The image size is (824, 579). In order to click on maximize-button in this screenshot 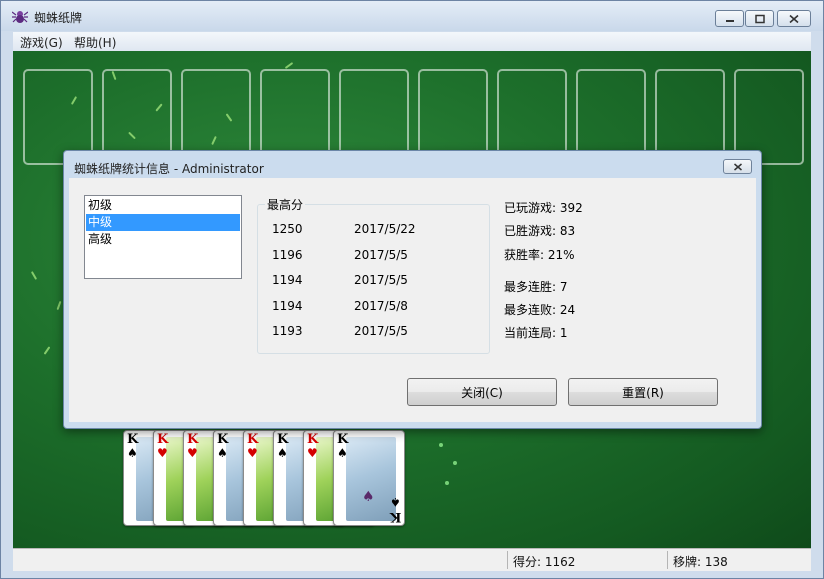, I will do `click(759, 18)`.